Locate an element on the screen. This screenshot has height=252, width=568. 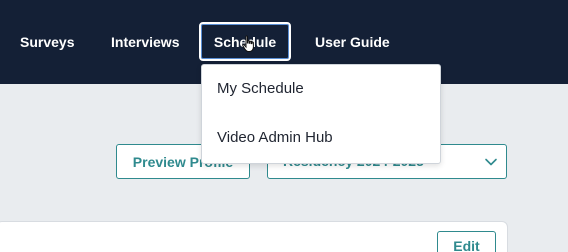
content-card is located at coordinates (254, 236).